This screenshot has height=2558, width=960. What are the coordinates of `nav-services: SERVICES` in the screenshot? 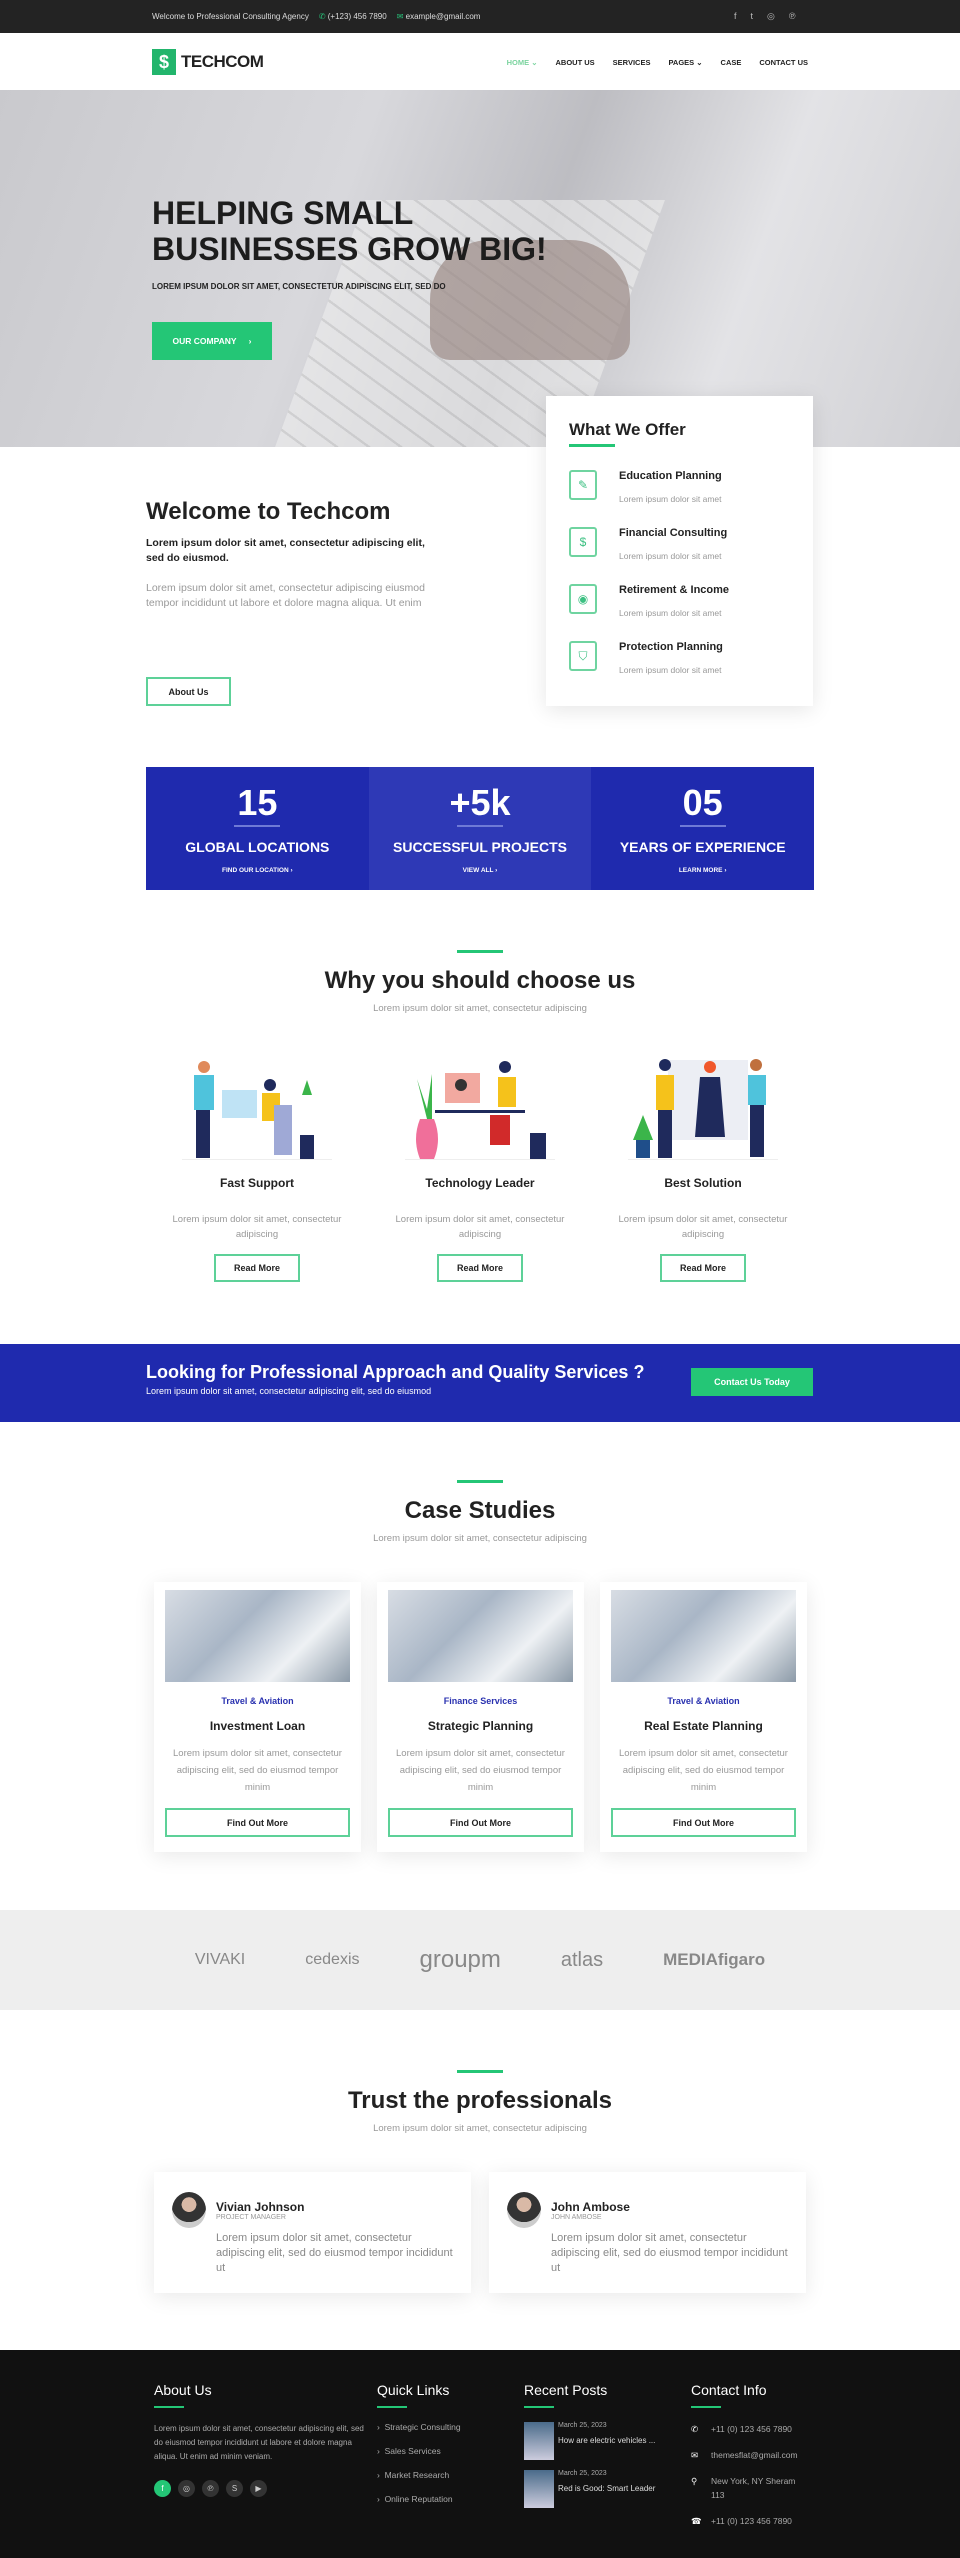 It's located at (632, 62).